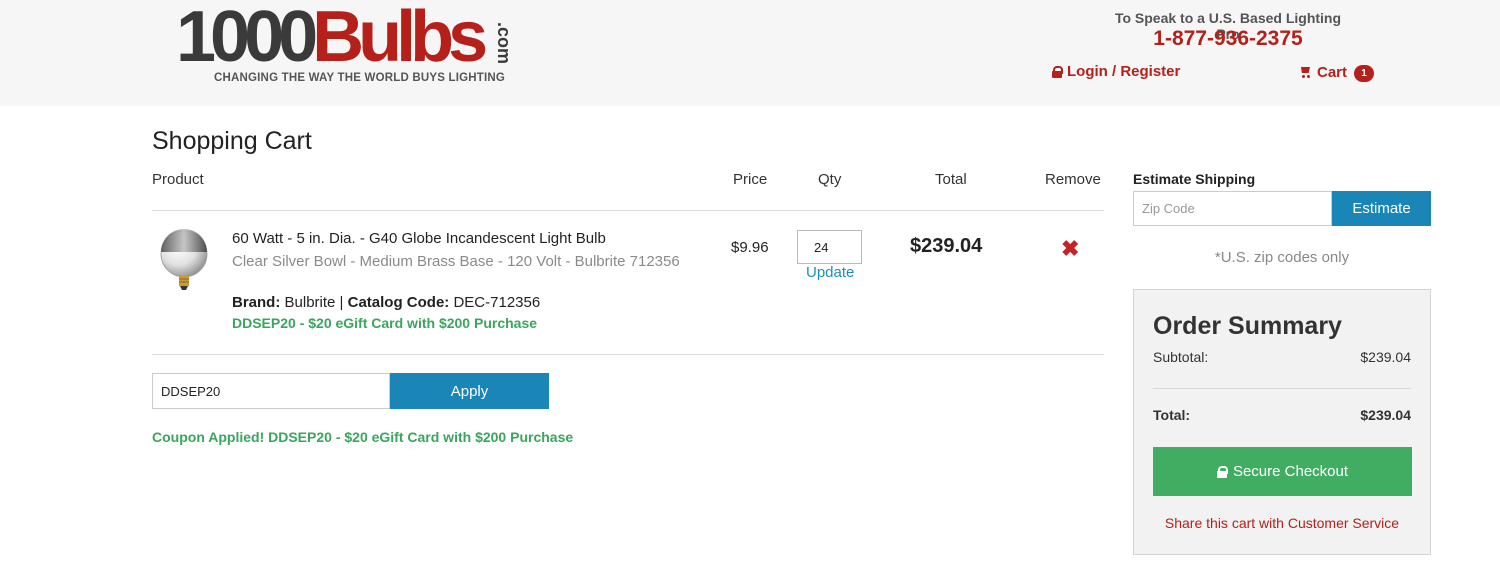  I want to click on quantity-input, so click(829, 247).